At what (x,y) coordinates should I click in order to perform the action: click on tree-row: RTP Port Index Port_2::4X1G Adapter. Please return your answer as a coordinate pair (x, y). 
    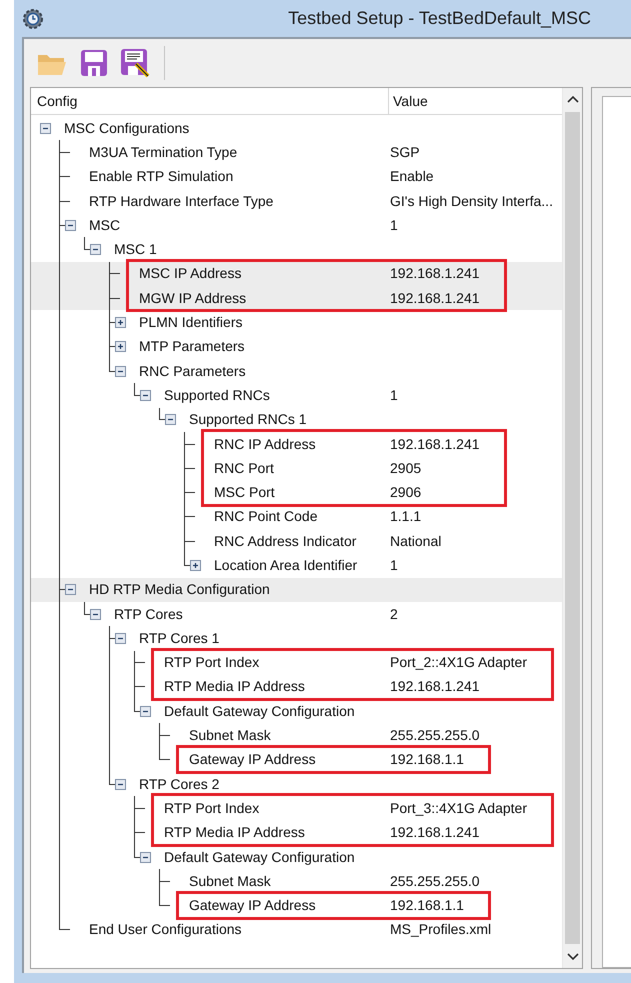
    Looking at the image, I should click on (296, 662).